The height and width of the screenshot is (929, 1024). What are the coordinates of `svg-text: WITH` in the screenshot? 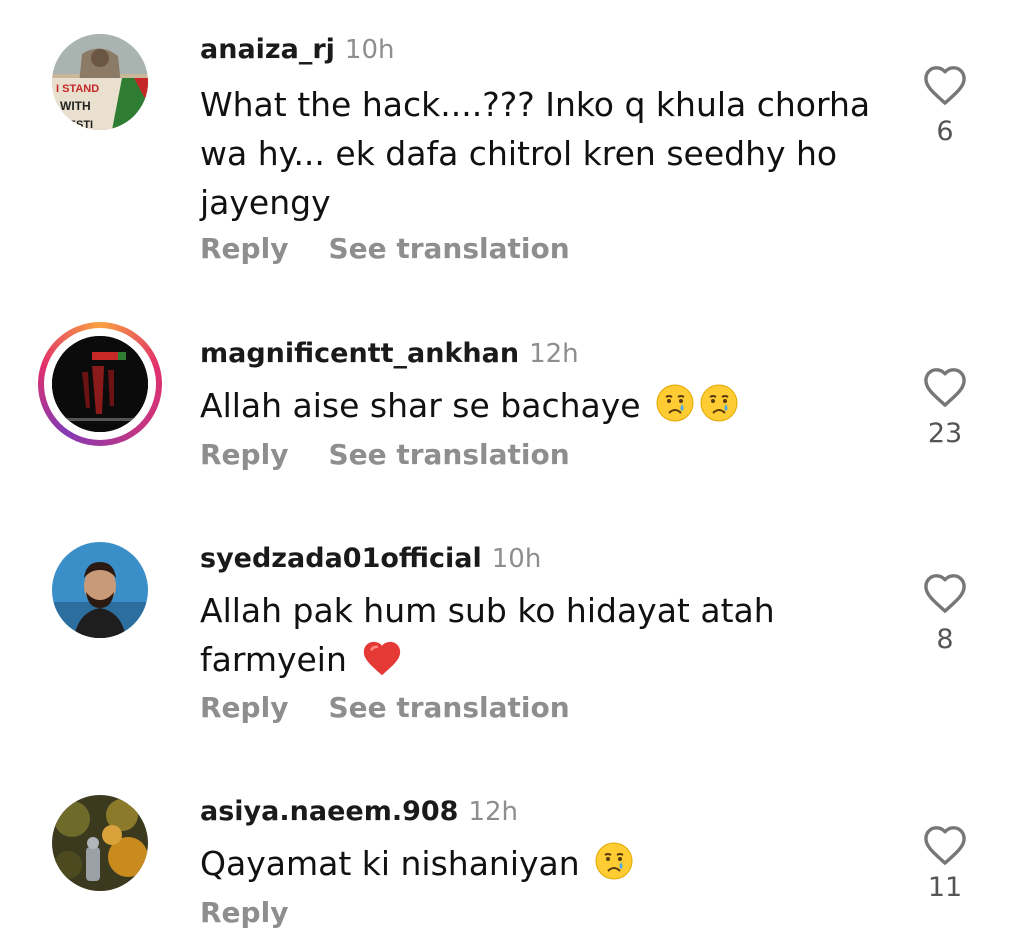 It's located at (75, 106).